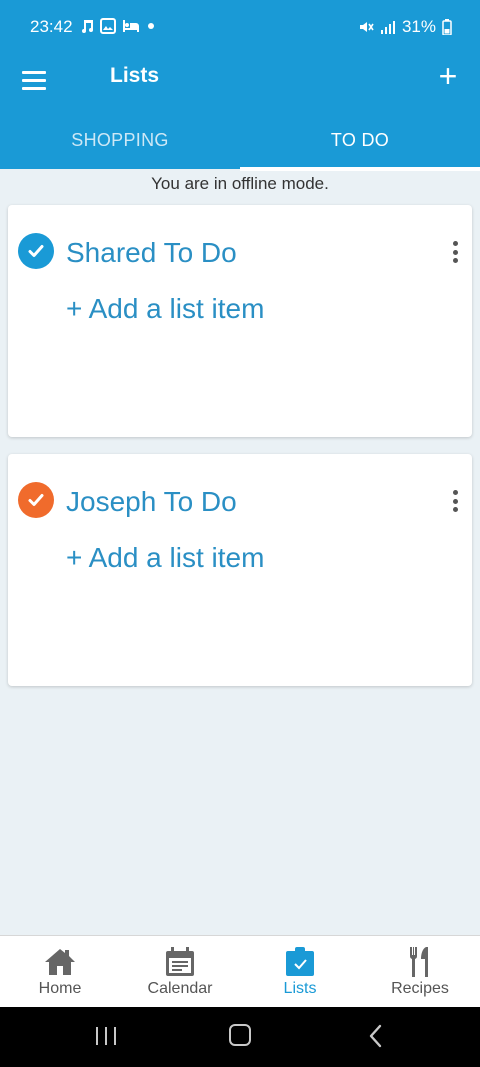 This screenshot has width=480, height=1067. Describe the element at coordinates (151, 253) in the screenshot. I see `list-title: Shared To Do` at that location.